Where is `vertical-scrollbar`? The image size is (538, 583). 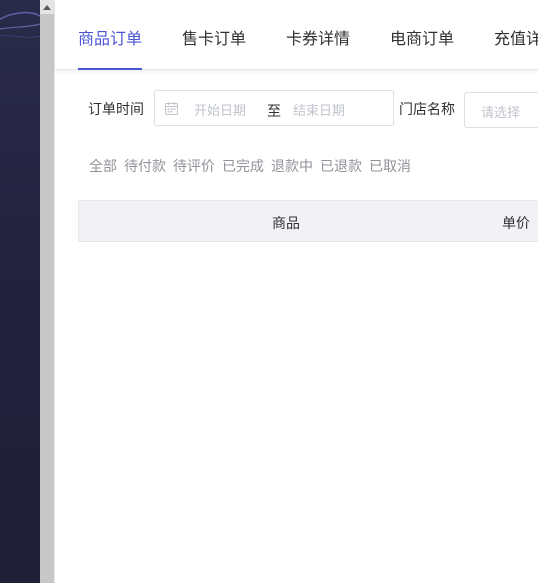 vertical-scrollbar is located at coordinates (47, 291).